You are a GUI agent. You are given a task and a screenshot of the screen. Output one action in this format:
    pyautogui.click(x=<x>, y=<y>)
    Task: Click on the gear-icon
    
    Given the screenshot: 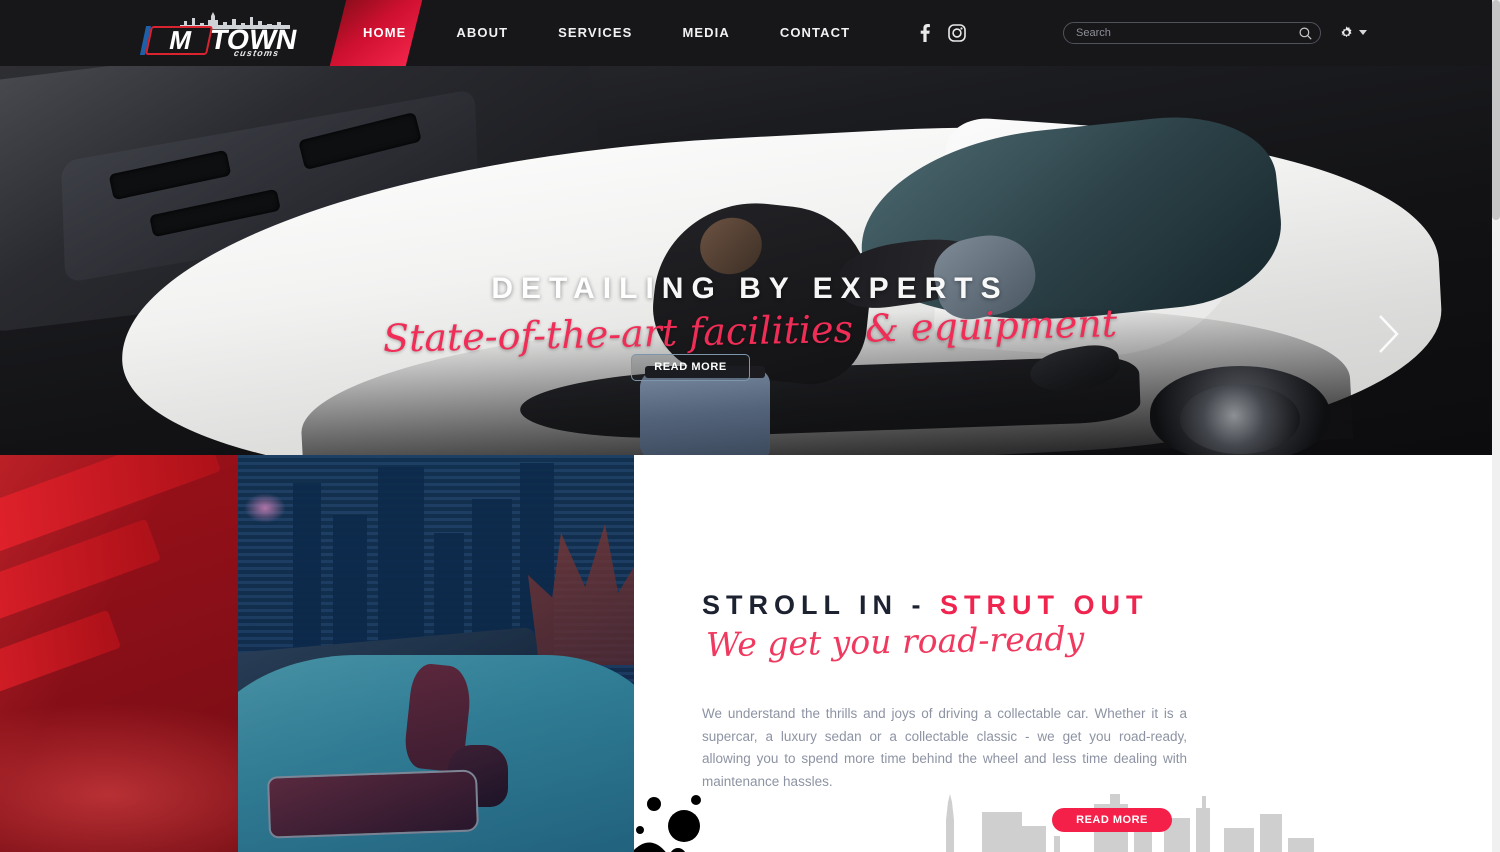 What is the action you would take?
    pyautogui.click(x=1346, y=32)
    